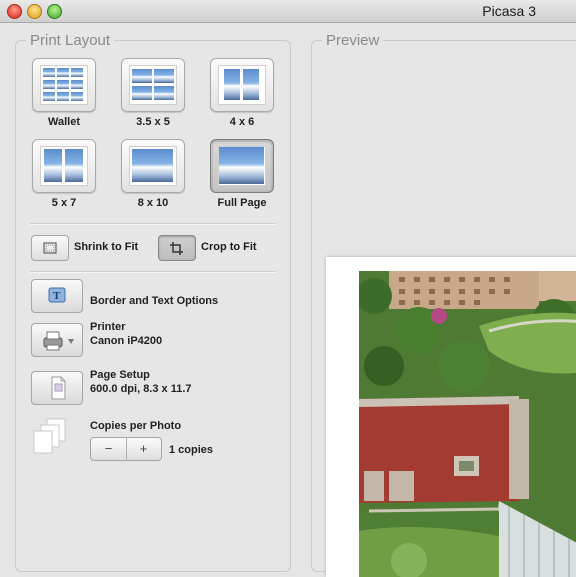  Describe the element at coordinates (153, 203) in the screenshot. I see `layout-8x10-label: 8 x 10` at that location.